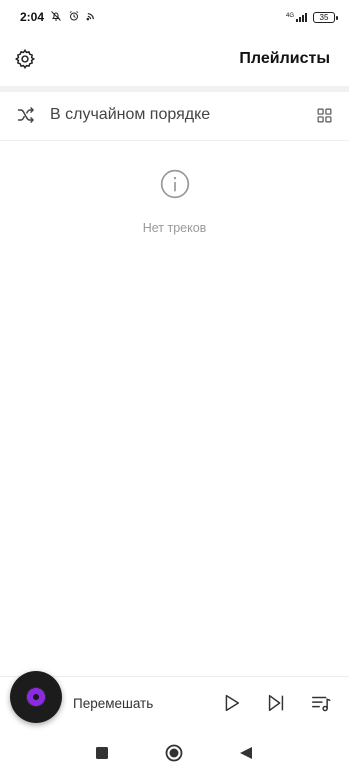  What do you see at coordinates (276, 703) in the screenshot?
I see `skip-next-icon` at bounding box center [276, 703].